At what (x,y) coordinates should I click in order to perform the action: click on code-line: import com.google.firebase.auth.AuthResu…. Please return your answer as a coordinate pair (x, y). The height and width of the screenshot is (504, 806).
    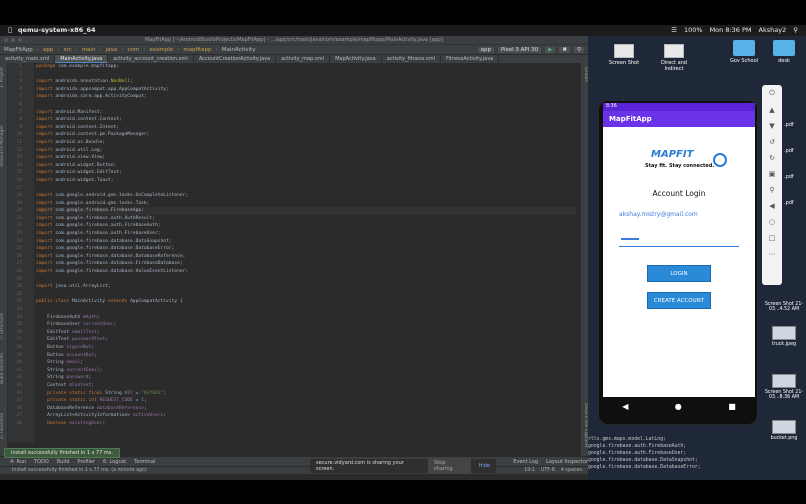
    Looking at the image, I should click on (306, 219).